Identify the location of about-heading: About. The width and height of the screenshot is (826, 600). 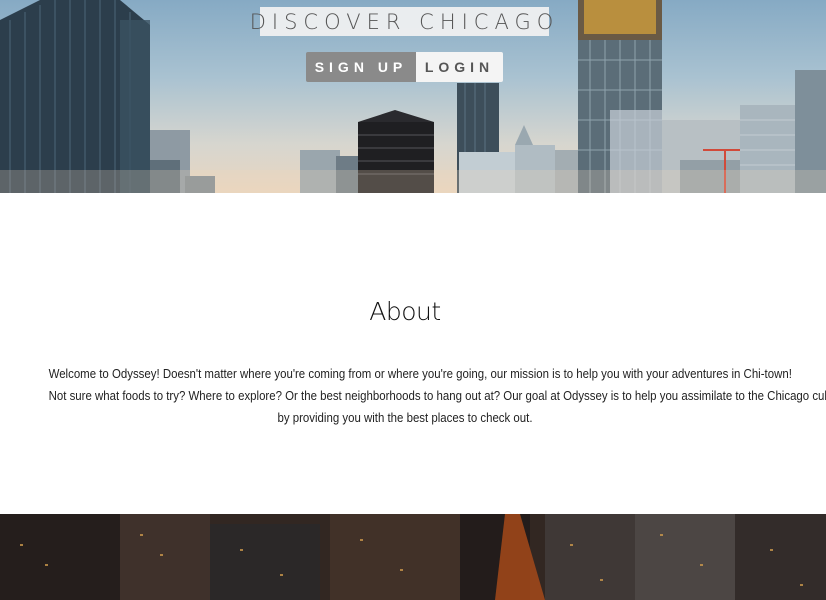
(405, 311).